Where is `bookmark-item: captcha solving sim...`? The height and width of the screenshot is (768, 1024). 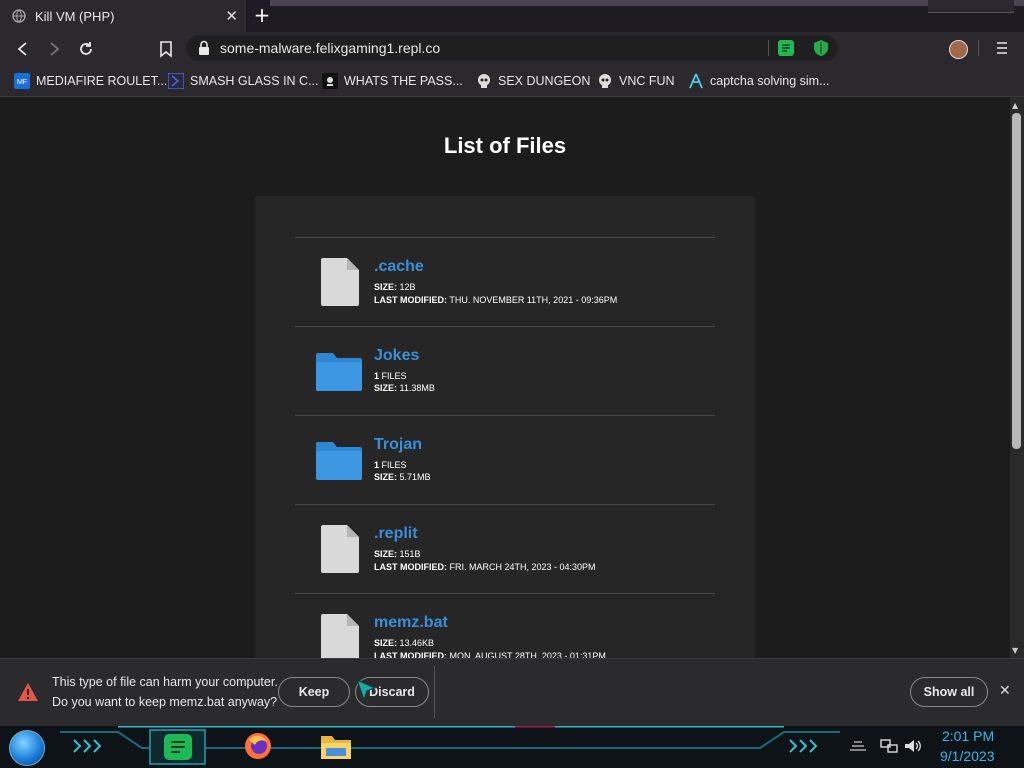 bookmark-item: captcha solving sim... is located at coordinates (759, 81).